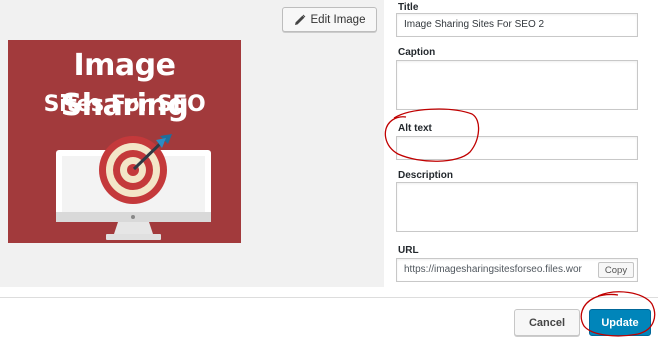  What do you see at coordinates (415, 128) in the screenshot?
I see `alt-text-label: Alt text` at bounding box center [415, 128].